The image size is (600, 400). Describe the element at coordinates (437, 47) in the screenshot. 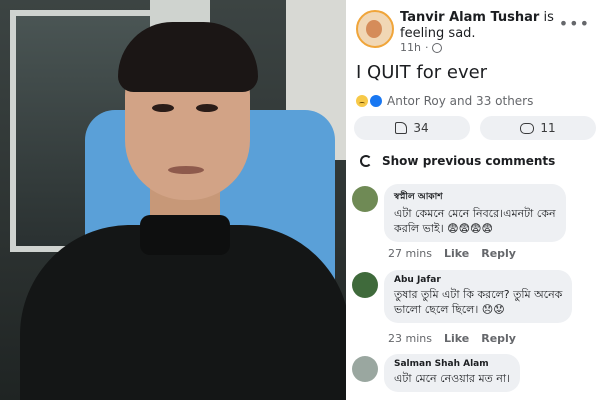

I see `globe-icon` at that location.